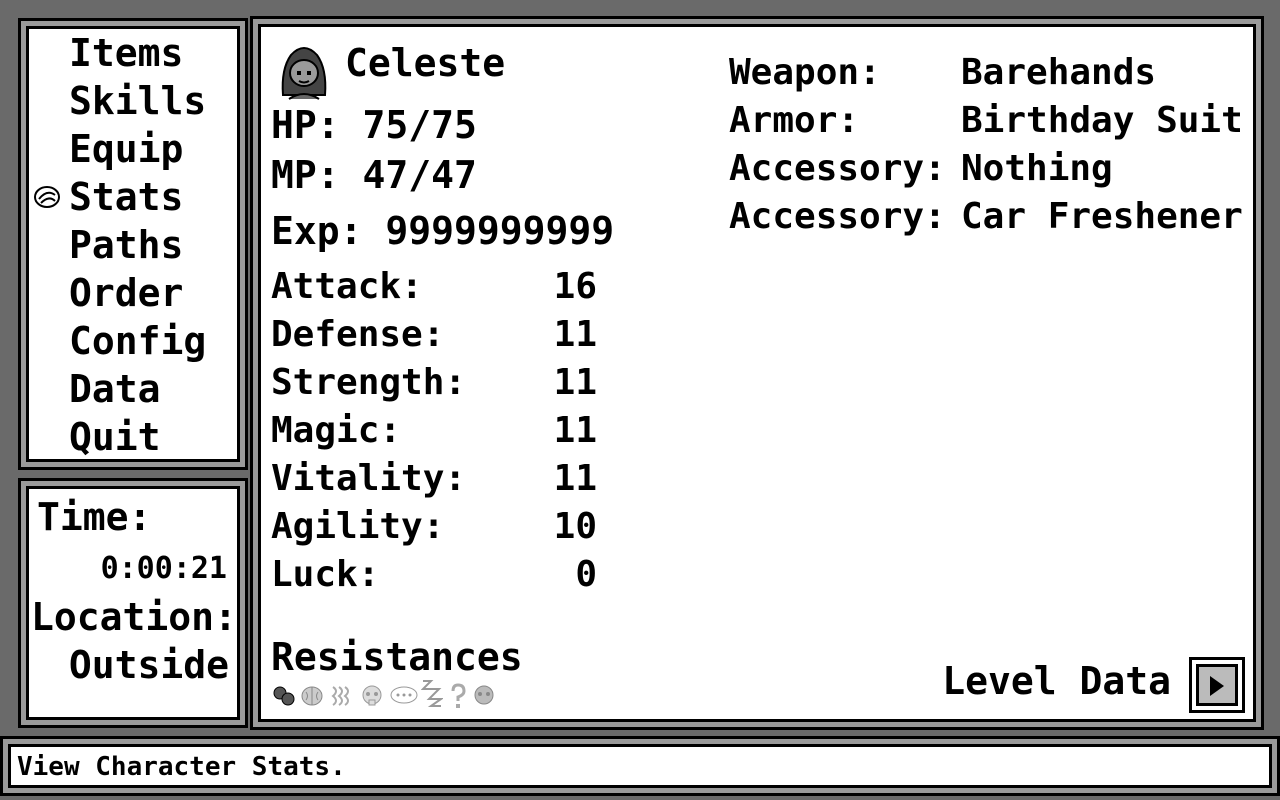 This screenshot has width=1280, height=800. What do you see at coordinates (358, 526) in the screenshot?
I see `stat-label-agility: Agility:` at bounding box center [358, 526].